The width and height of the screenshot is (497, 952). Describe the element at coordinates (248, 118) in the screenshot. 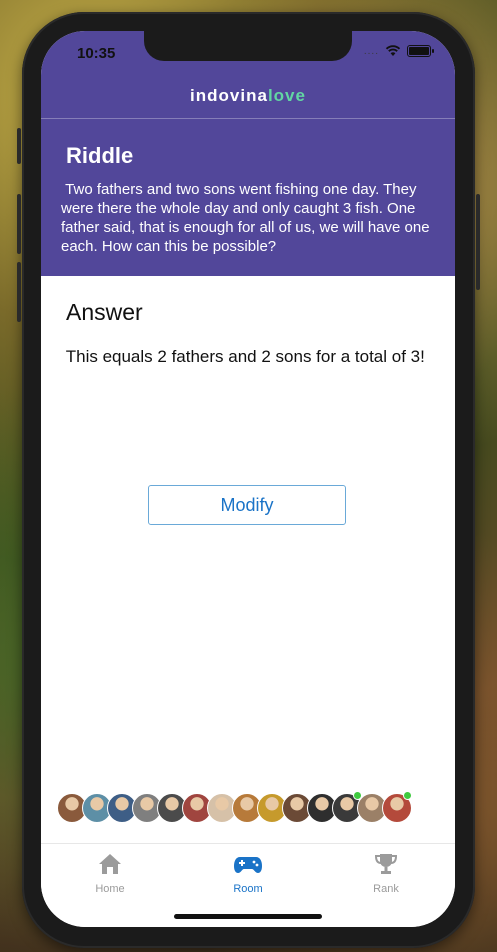

I see `header-divider` at that location.